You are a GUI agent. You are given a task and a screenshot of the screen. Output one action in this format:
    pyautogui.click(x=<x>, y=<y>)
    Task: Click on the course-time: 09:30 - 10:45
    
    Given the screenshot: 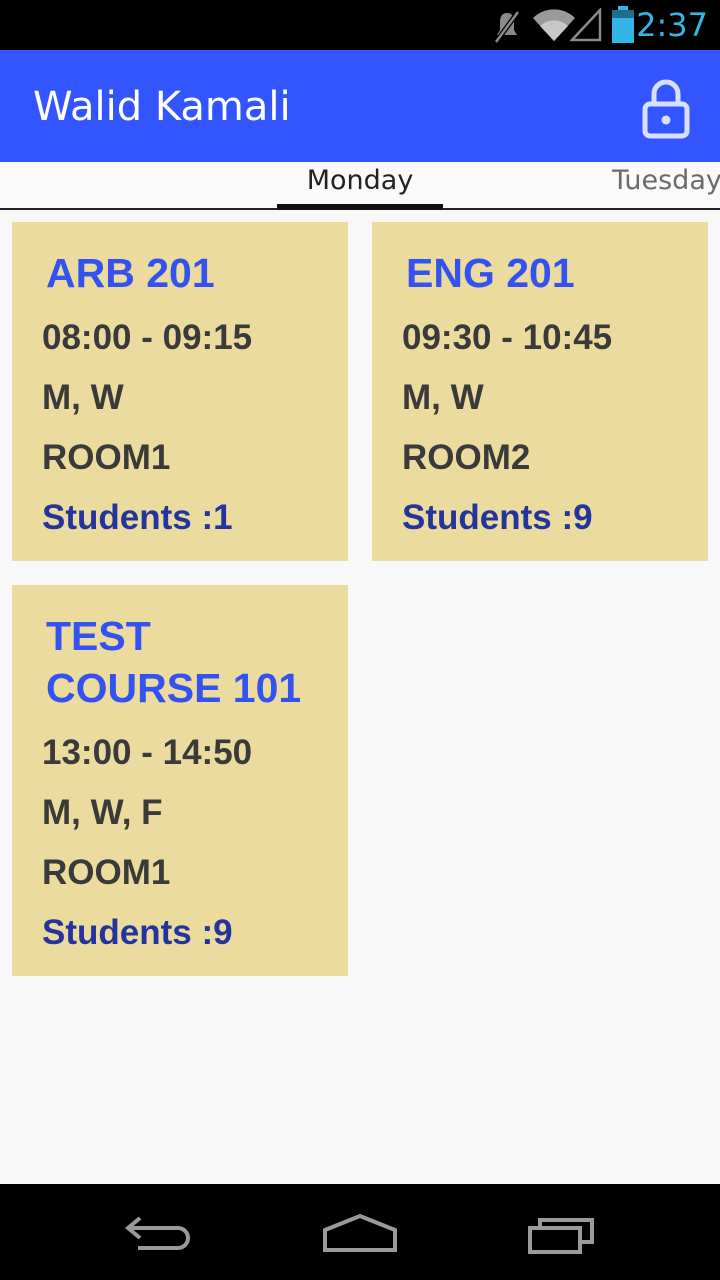 What is the action you would take?
    pyautogui.click(x=507, y=337)
    